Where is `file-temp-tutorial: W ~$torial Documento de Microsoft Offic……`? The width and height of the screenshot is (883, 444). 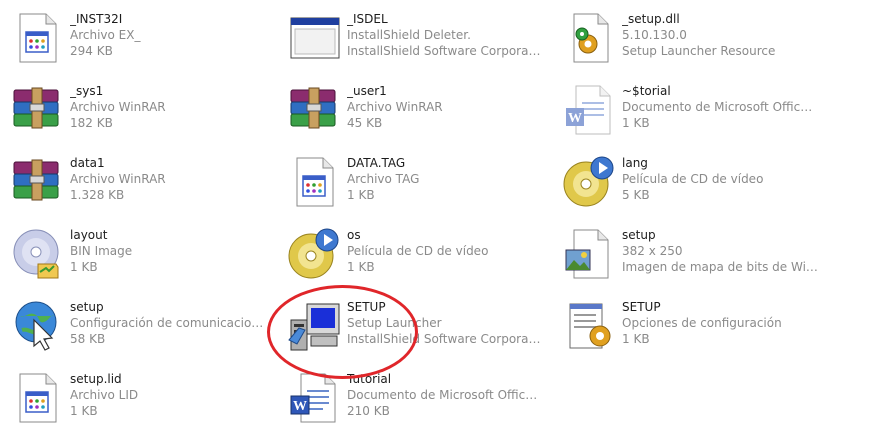 file-temp-tutorial: W ~$torial Documento de Microsoft Offic…… is located at coordinates (695, 112).